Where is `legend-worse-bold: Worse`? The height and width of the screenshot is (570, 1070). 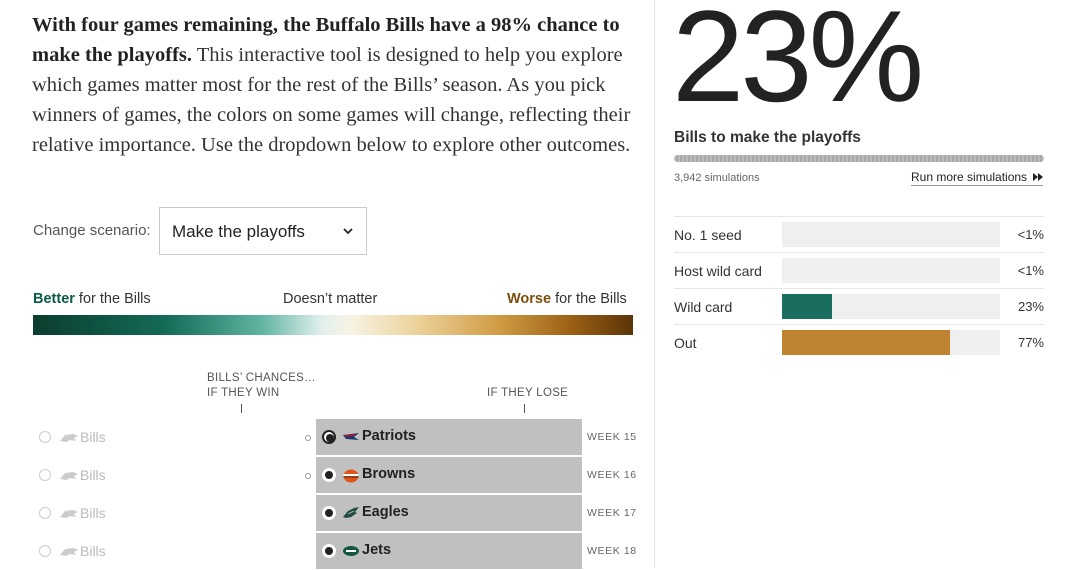 legend-worse-bold: Worse is located at coordinates (529, 299).